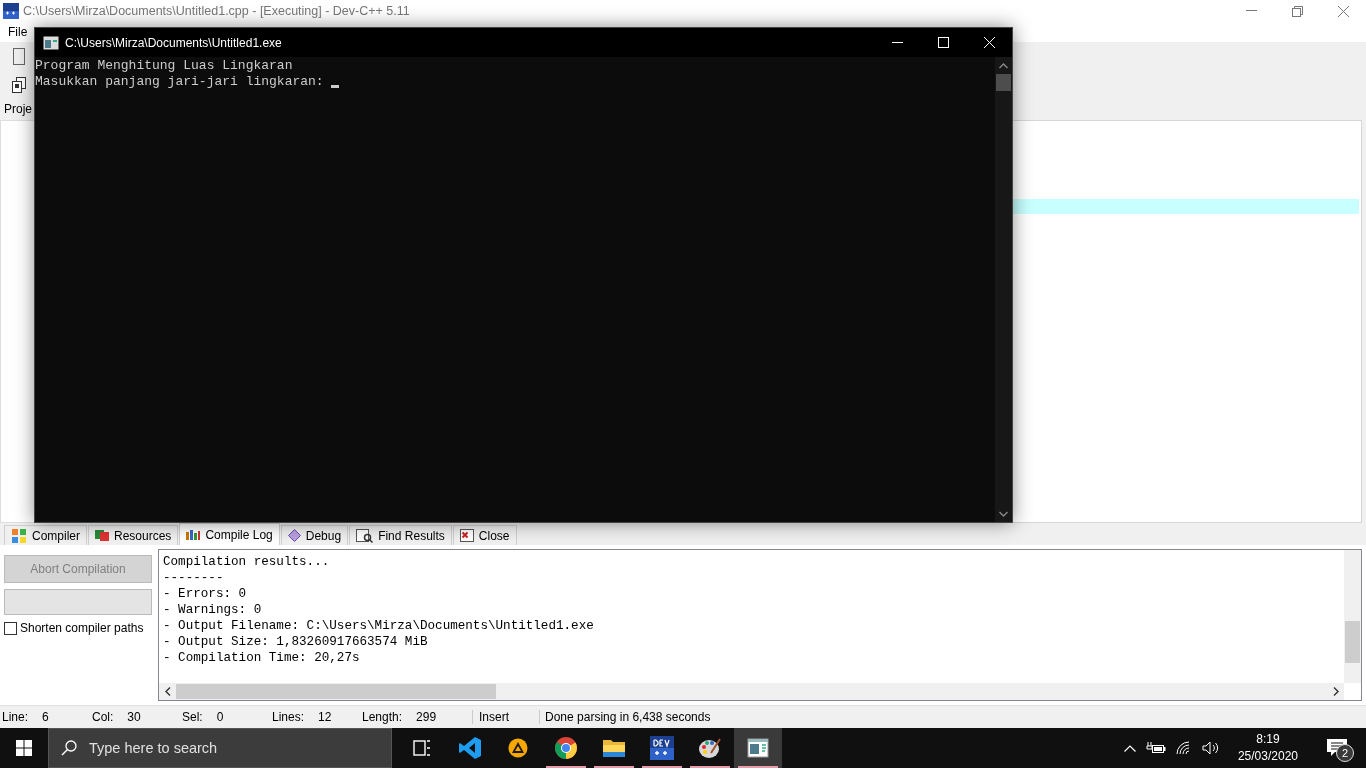 The image size is (1366, 768). Describe the element at coordinates (18, 32) in the screenshot. I see `menu-item: File` at that location.